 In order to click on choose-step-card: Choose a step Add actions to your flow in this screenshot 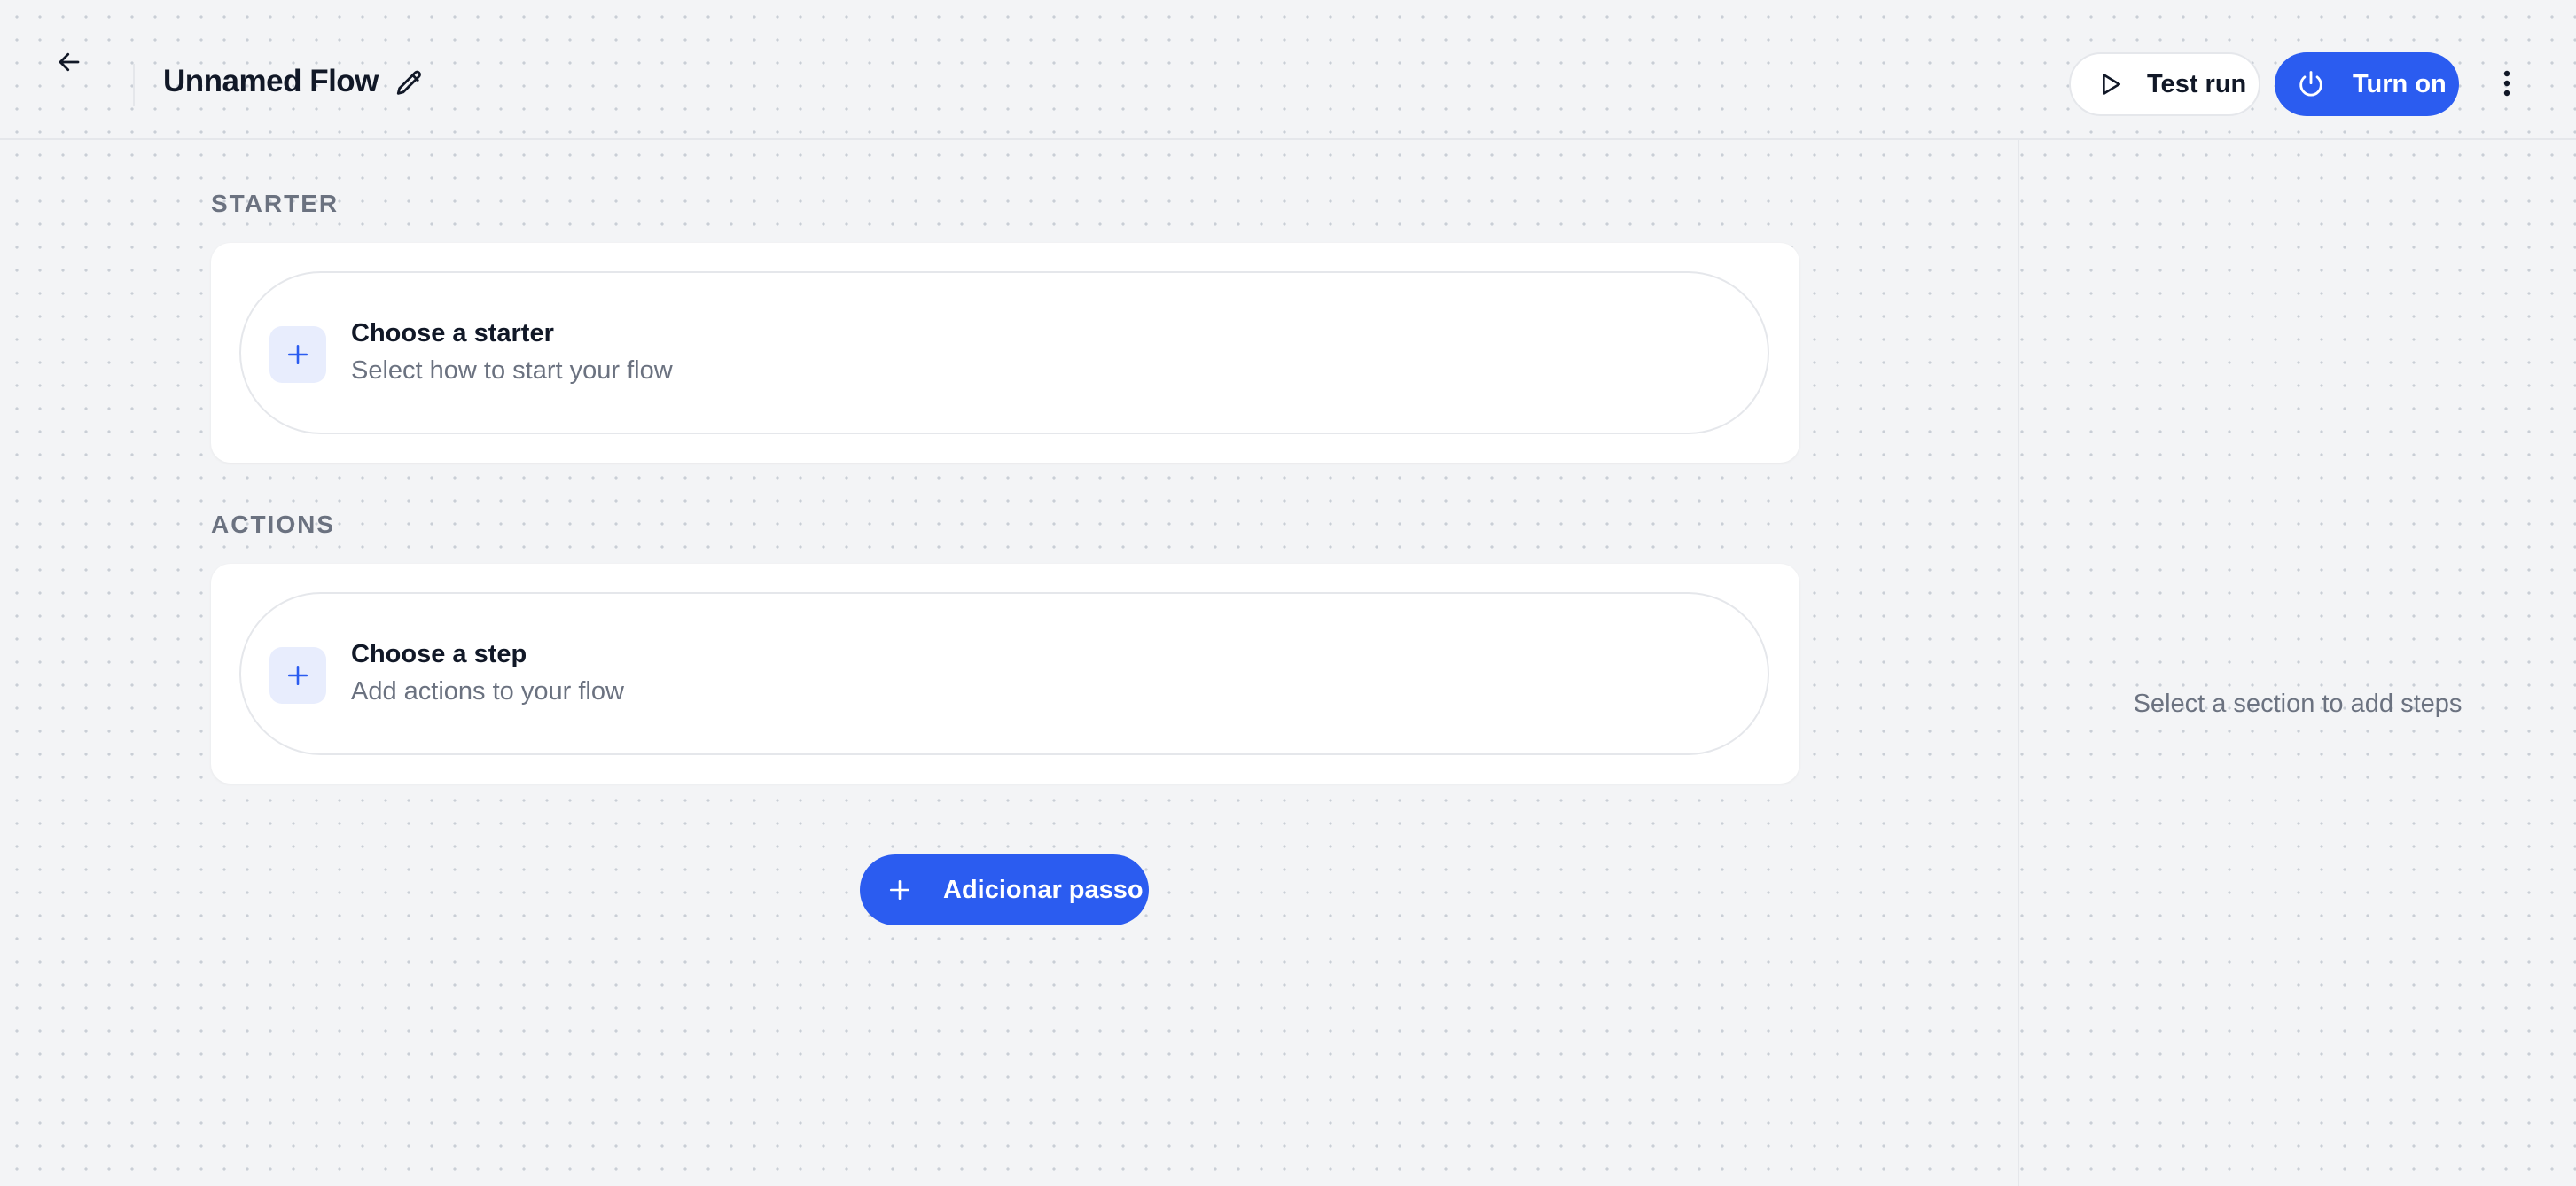, I will do `click(1004, 674)`.